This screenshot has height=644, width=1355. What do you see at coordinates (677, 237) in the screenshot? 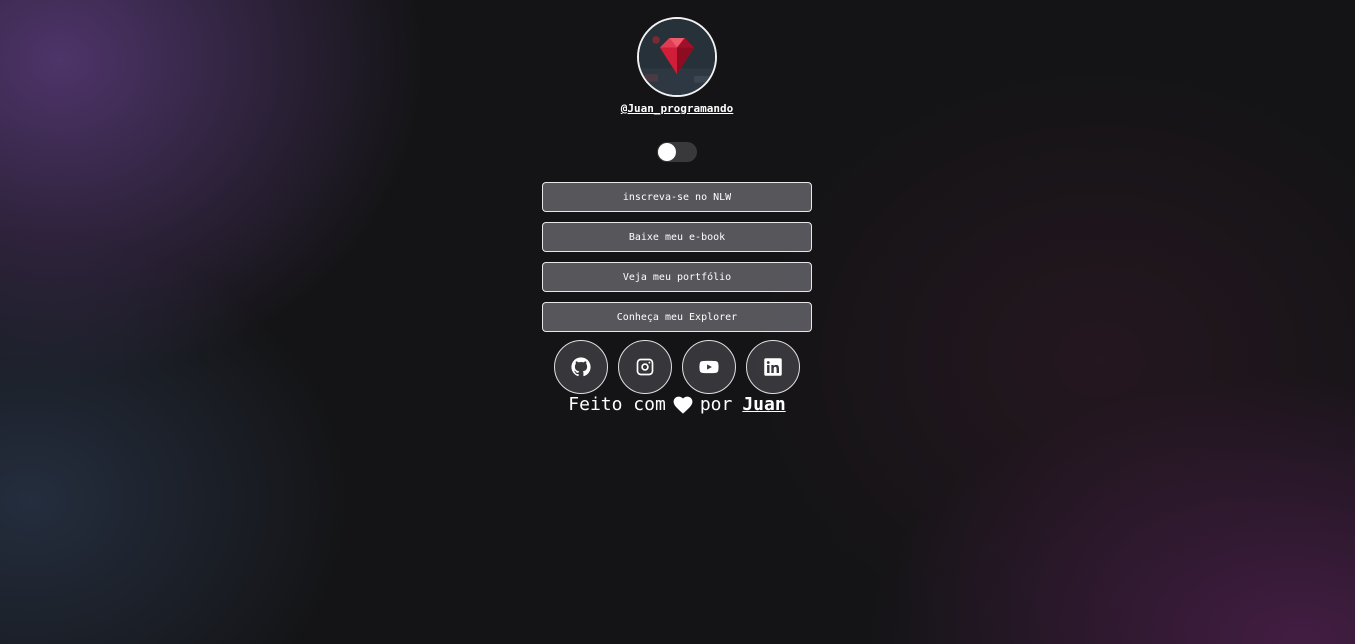
I see `link-button-ebook: Baixe meu e-book` at bounding box center [677, 237].